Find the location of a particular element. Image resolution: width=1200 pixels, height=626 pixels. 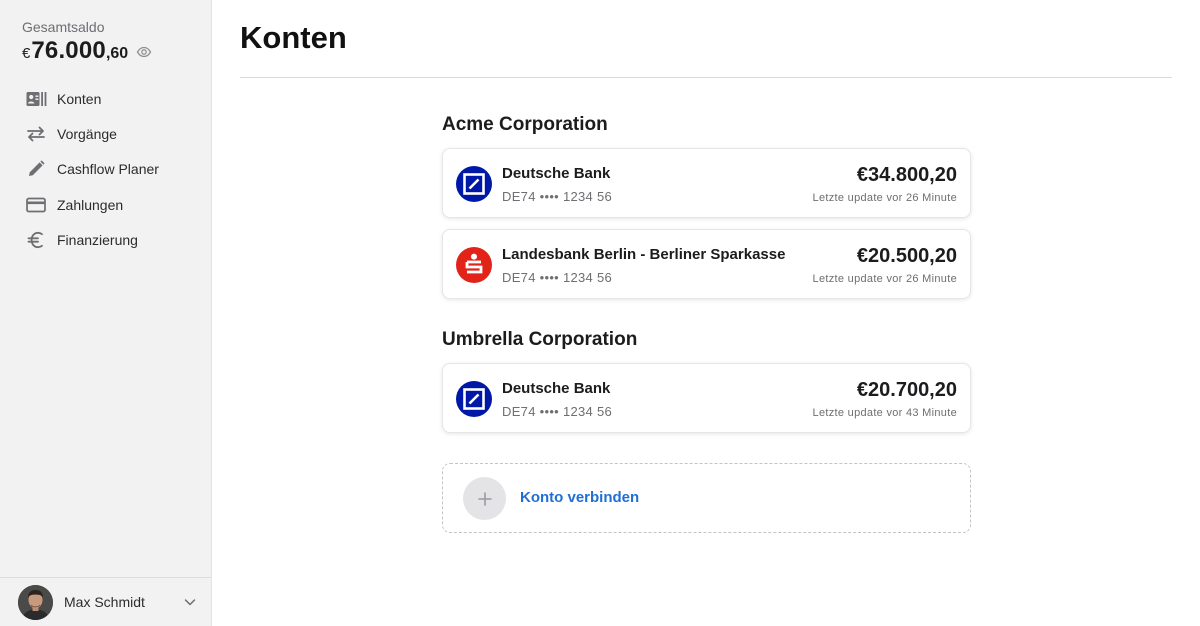

sidebar-item-label: Konten is located at coordinates (79, 98).